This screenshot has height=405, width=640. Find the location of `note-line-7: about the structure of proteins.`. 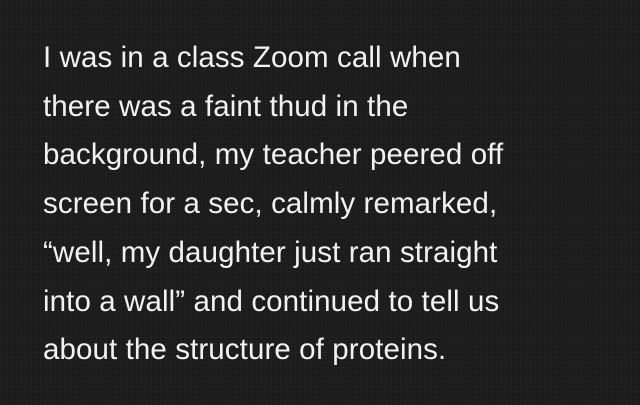

note-line-7: about the structure of proteins. is located at coordinates (245, 350).